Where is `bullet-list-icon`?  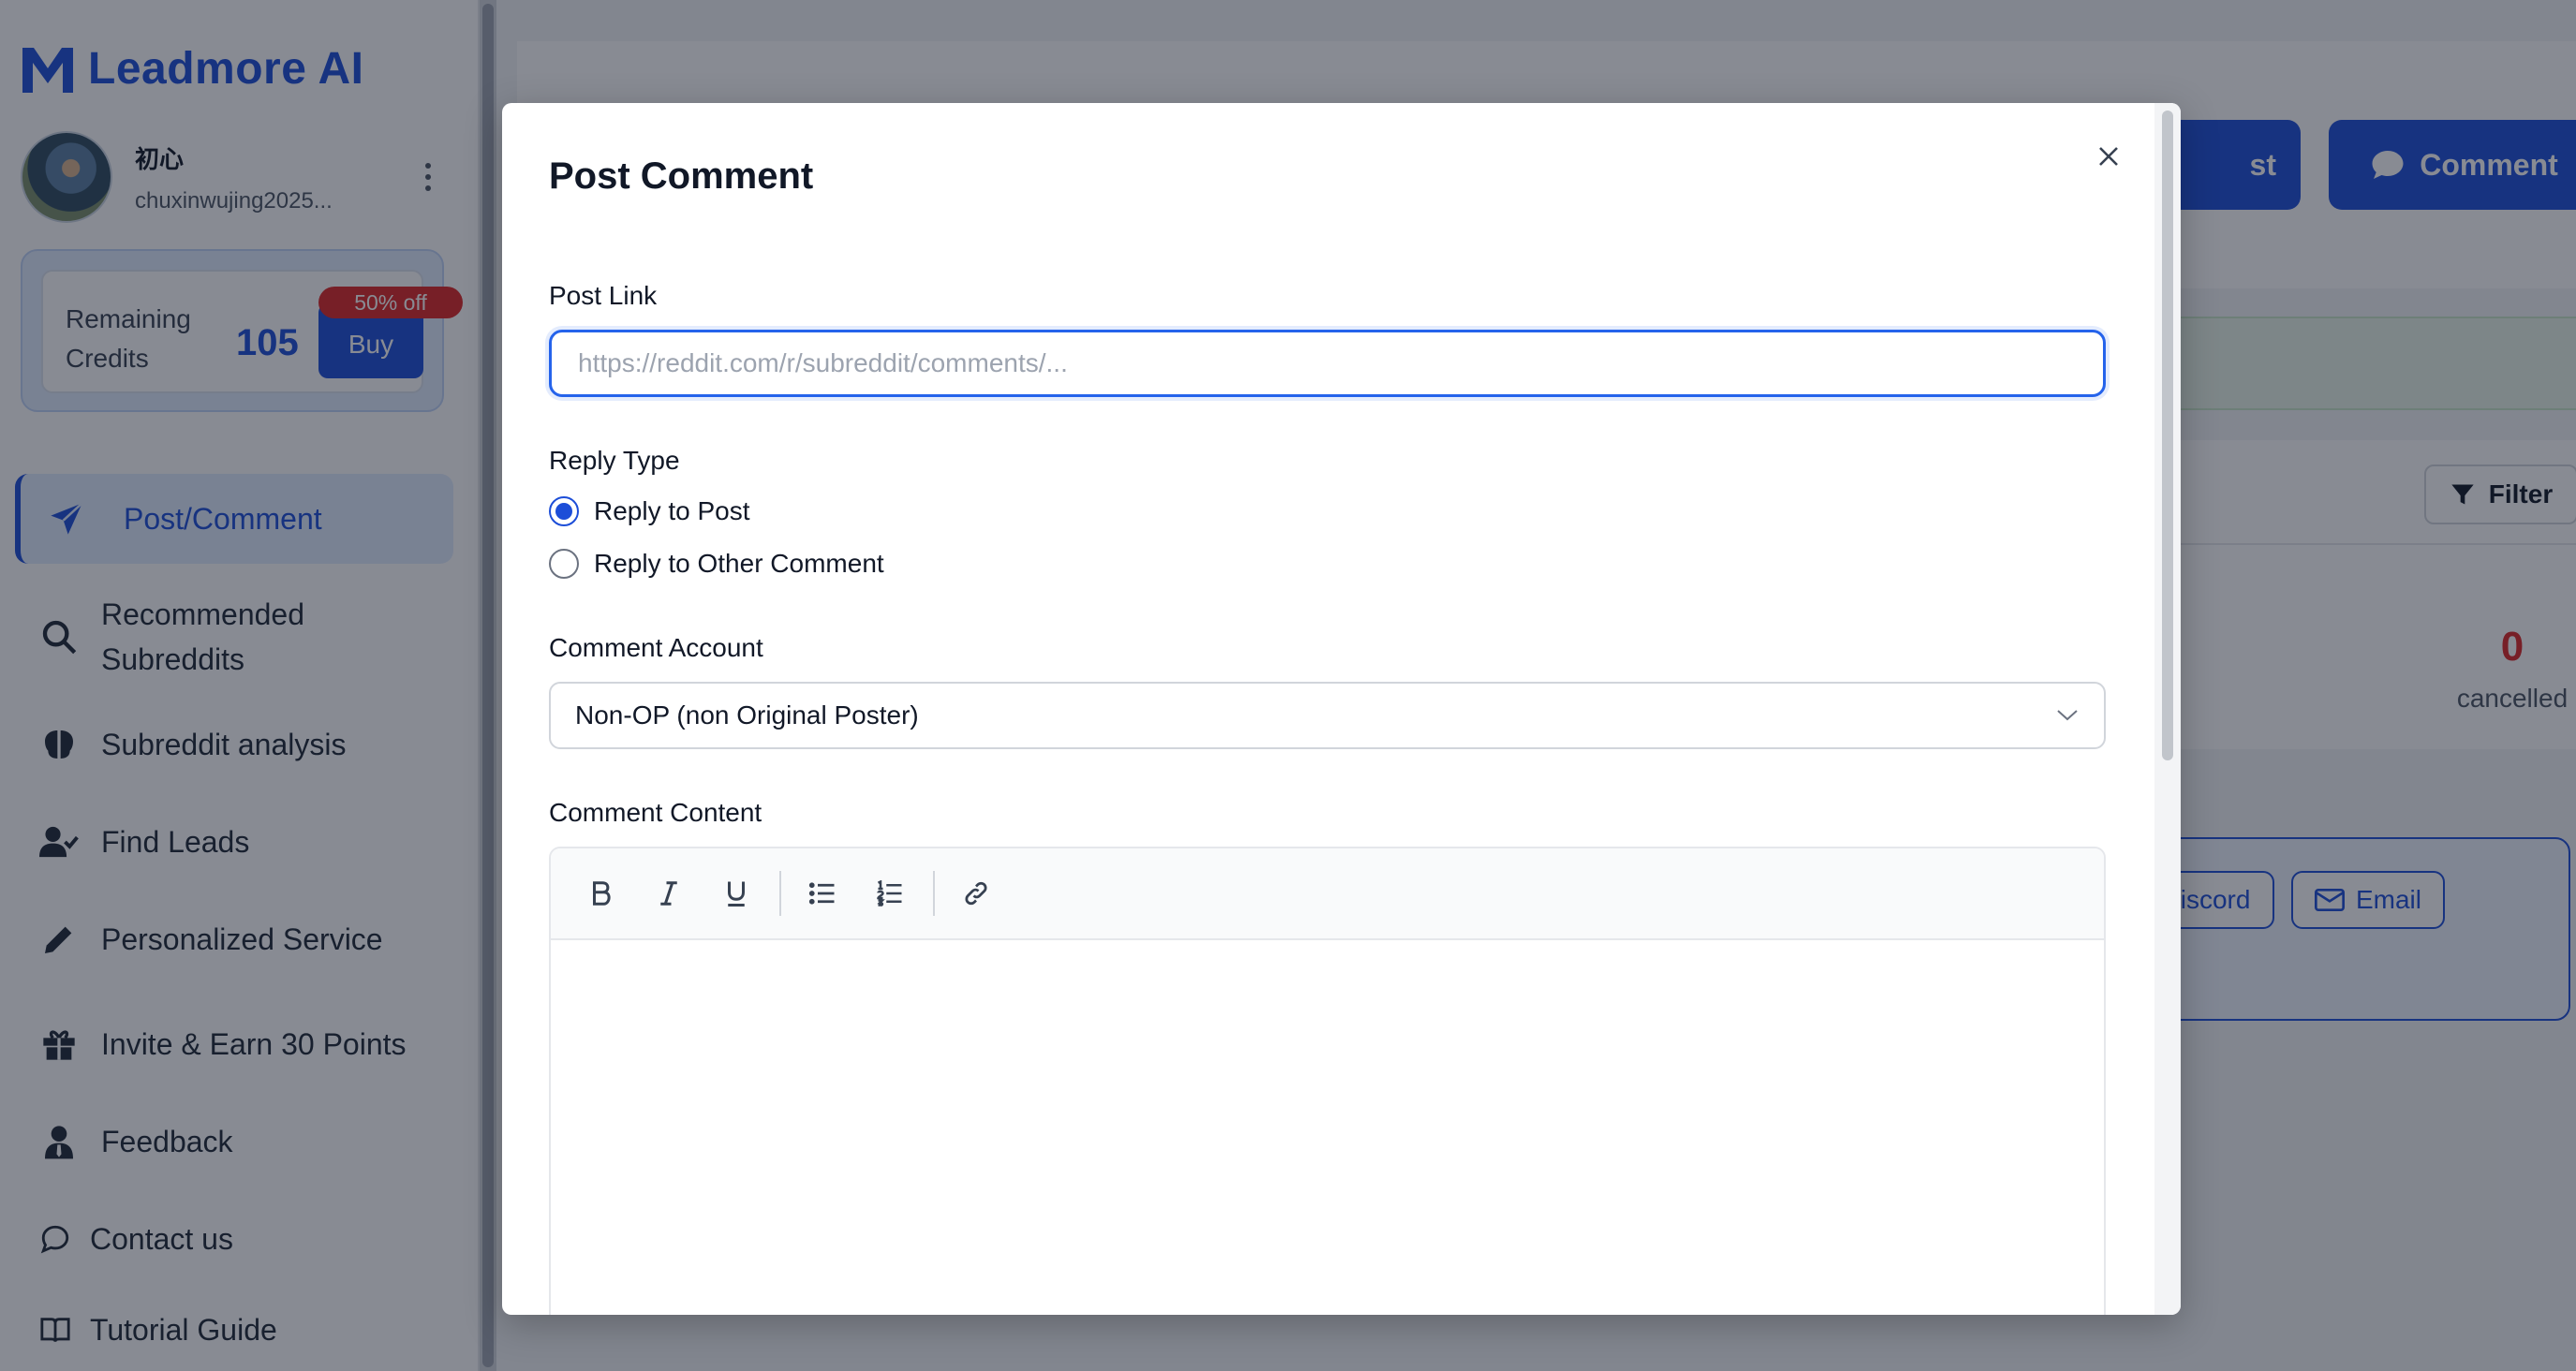
bullet-list-icon is located at coordinates (823, 894).